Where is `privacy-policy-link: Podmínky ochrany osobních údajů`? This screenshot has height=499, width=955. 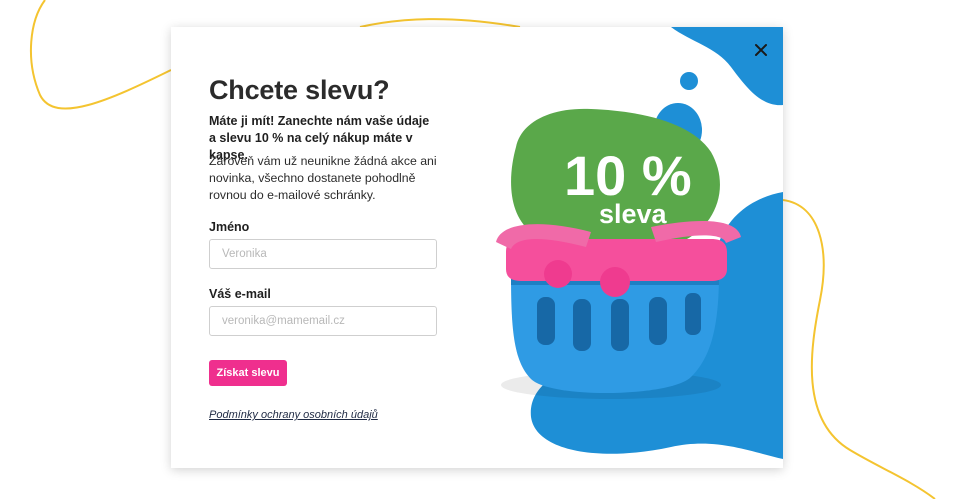 privacy-policy-link: Podmínky ochrany osobních údajů is located at coordinates (293, 415).